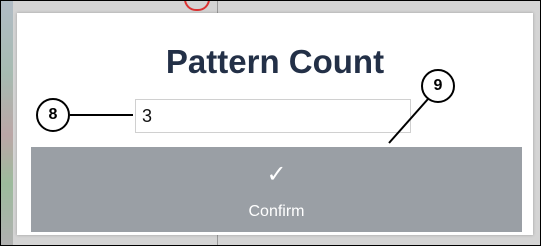 This screenshot has height=246, width=541. Describe the element at coordinates (438, 86) in the screenshot. I see `callout-9: 9` at that location.